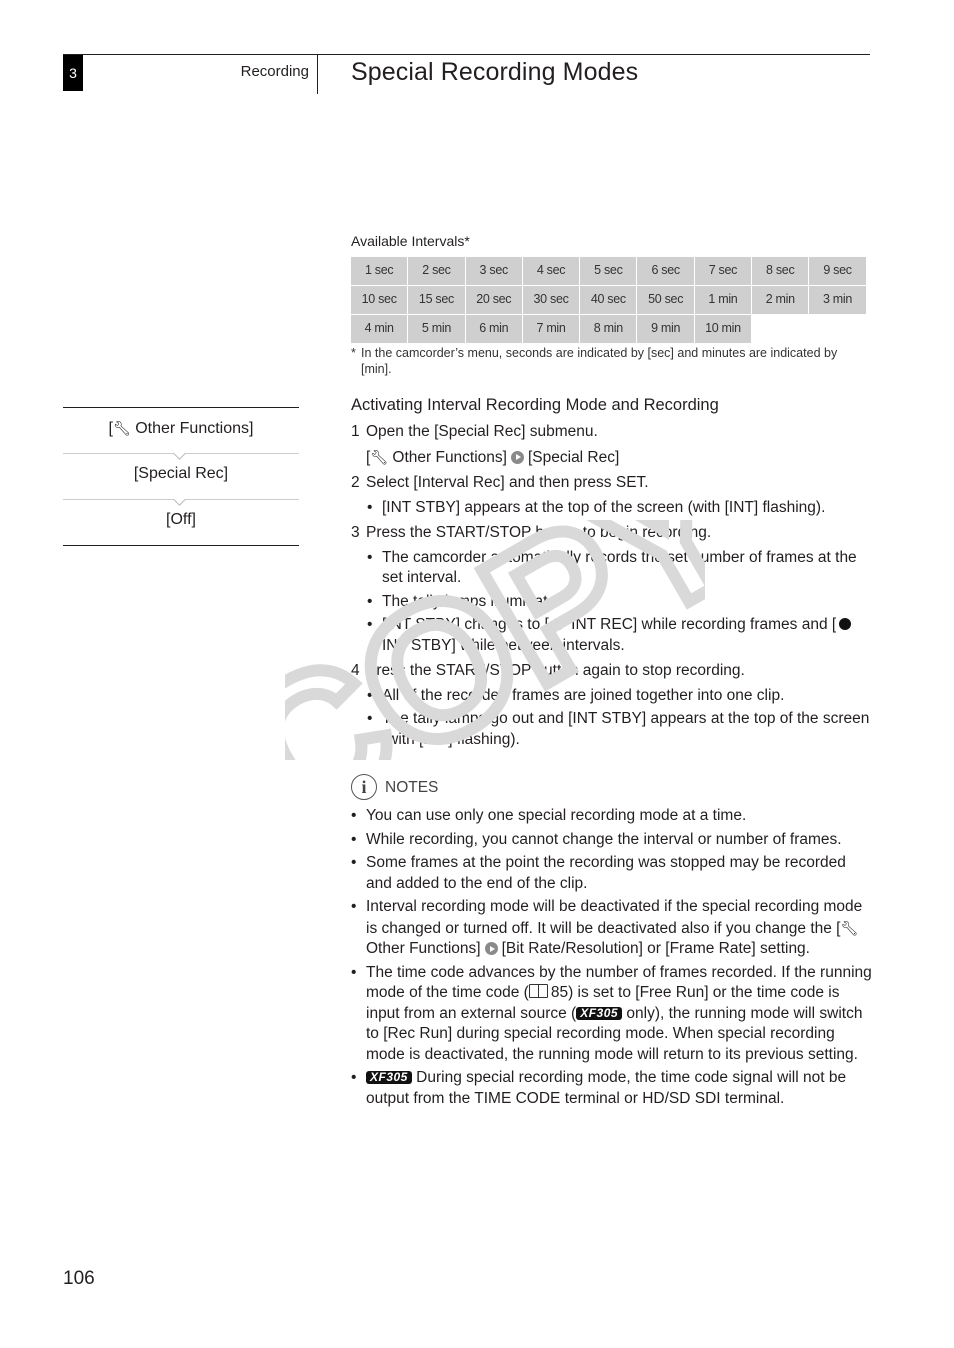 This screenshot has height=1348, width=954. What do you see at coordinates (494, 271) in the screenshot?
I see `interval-cell: 3 sec` at bounding box center [494, 271].